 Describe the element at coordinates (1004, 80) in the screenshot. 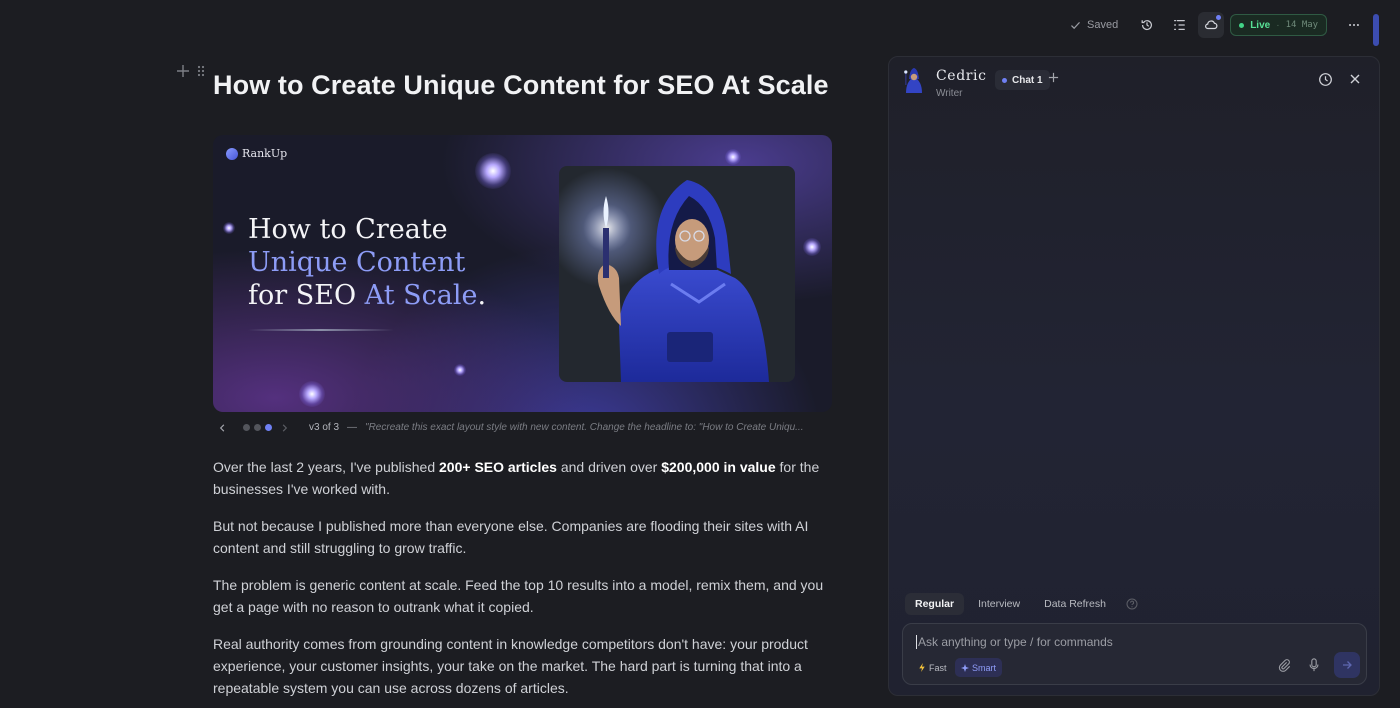

I see `chat-tab-dot-icon` at that location.